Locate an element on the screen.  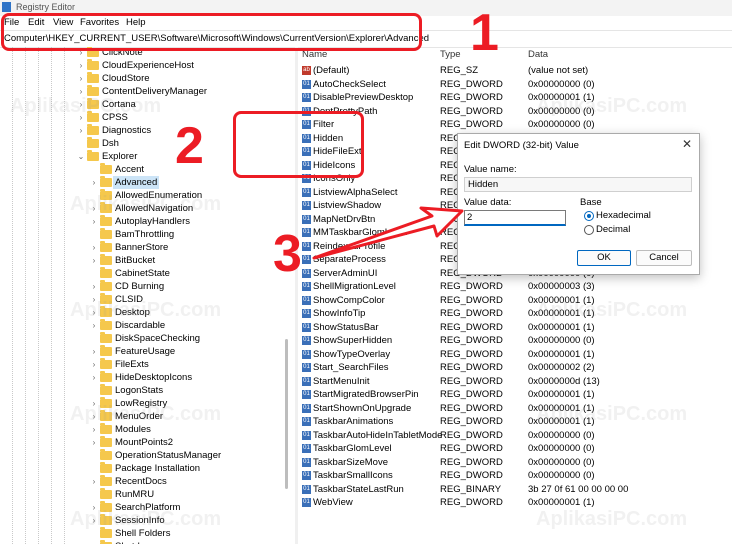
column-data-header: Data is located at coordinates (538, 55).